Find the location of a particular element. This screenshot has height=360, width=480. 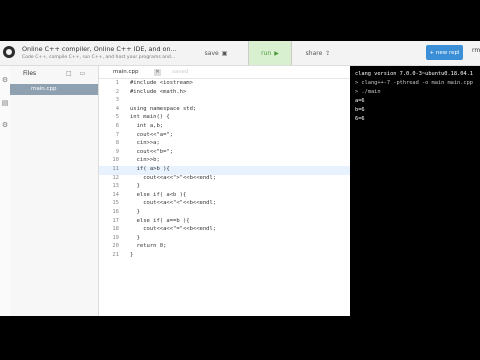

console-line: > clang++-7 -pthread -o main main.cpp is located at coordinates (414, 83).